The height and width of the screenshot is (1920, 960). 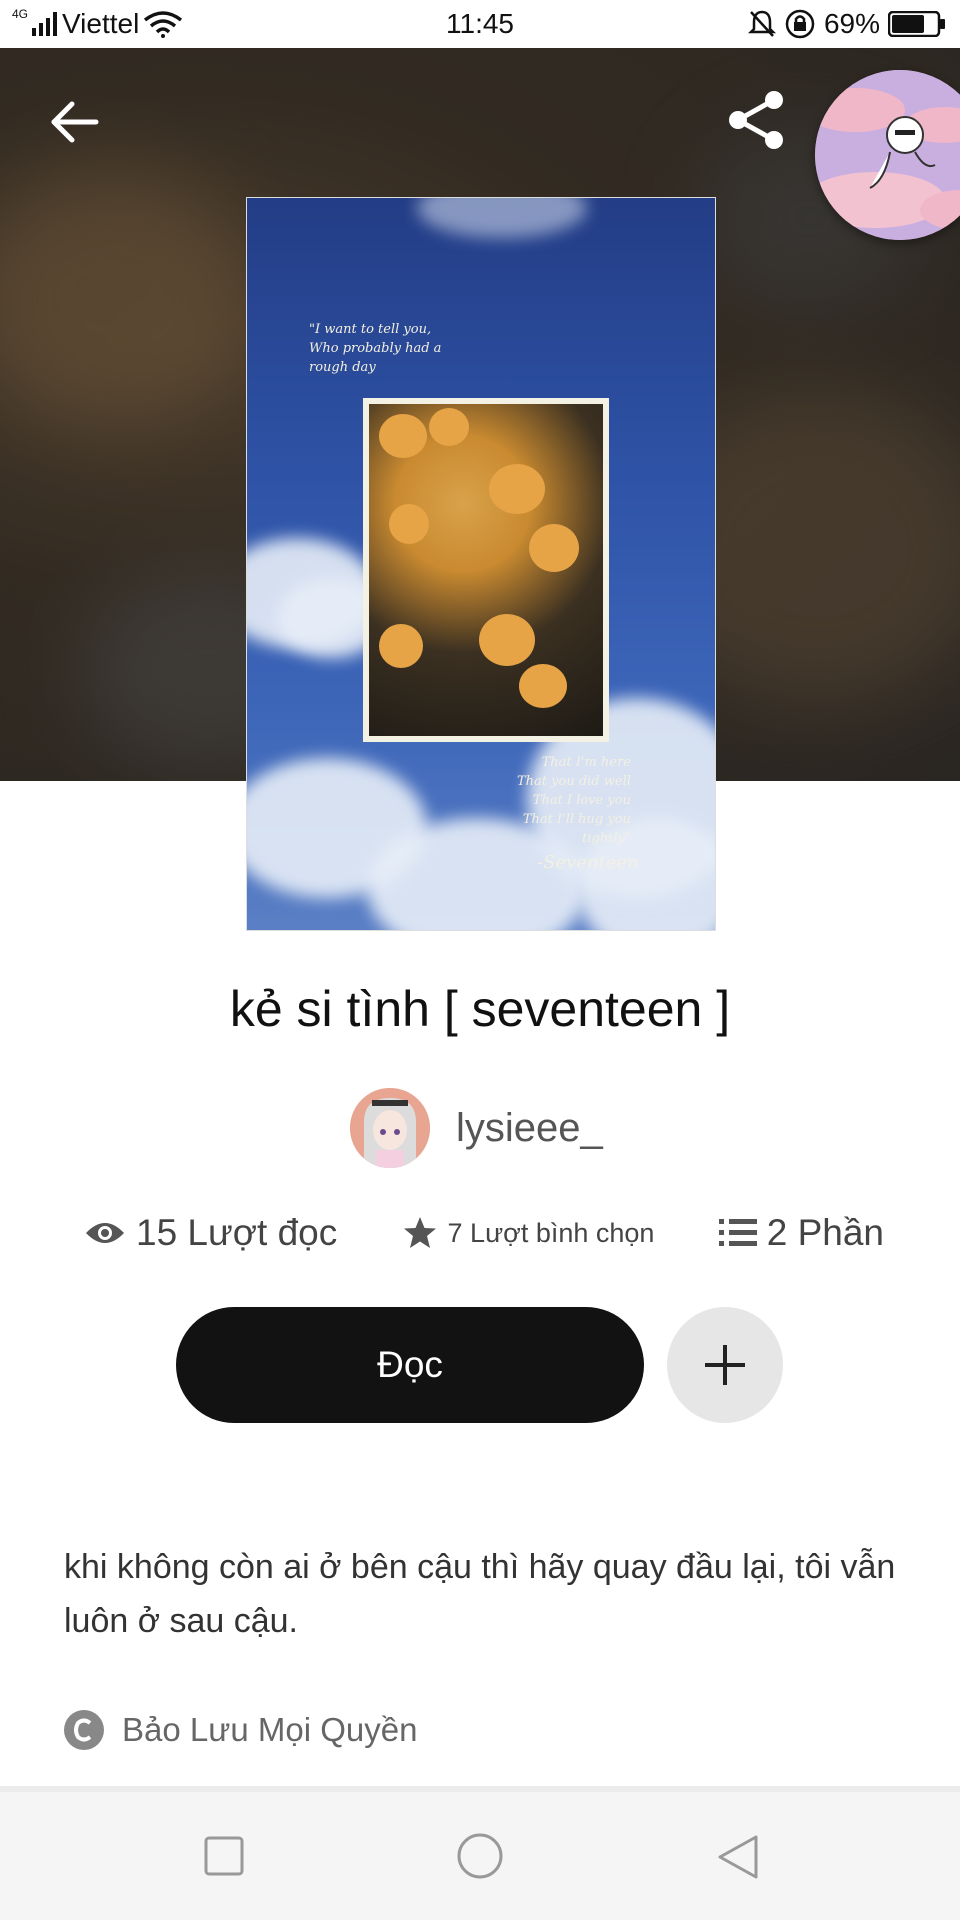 I want to click on cover-signature: -Seventeen, so click(x=588, y=862).